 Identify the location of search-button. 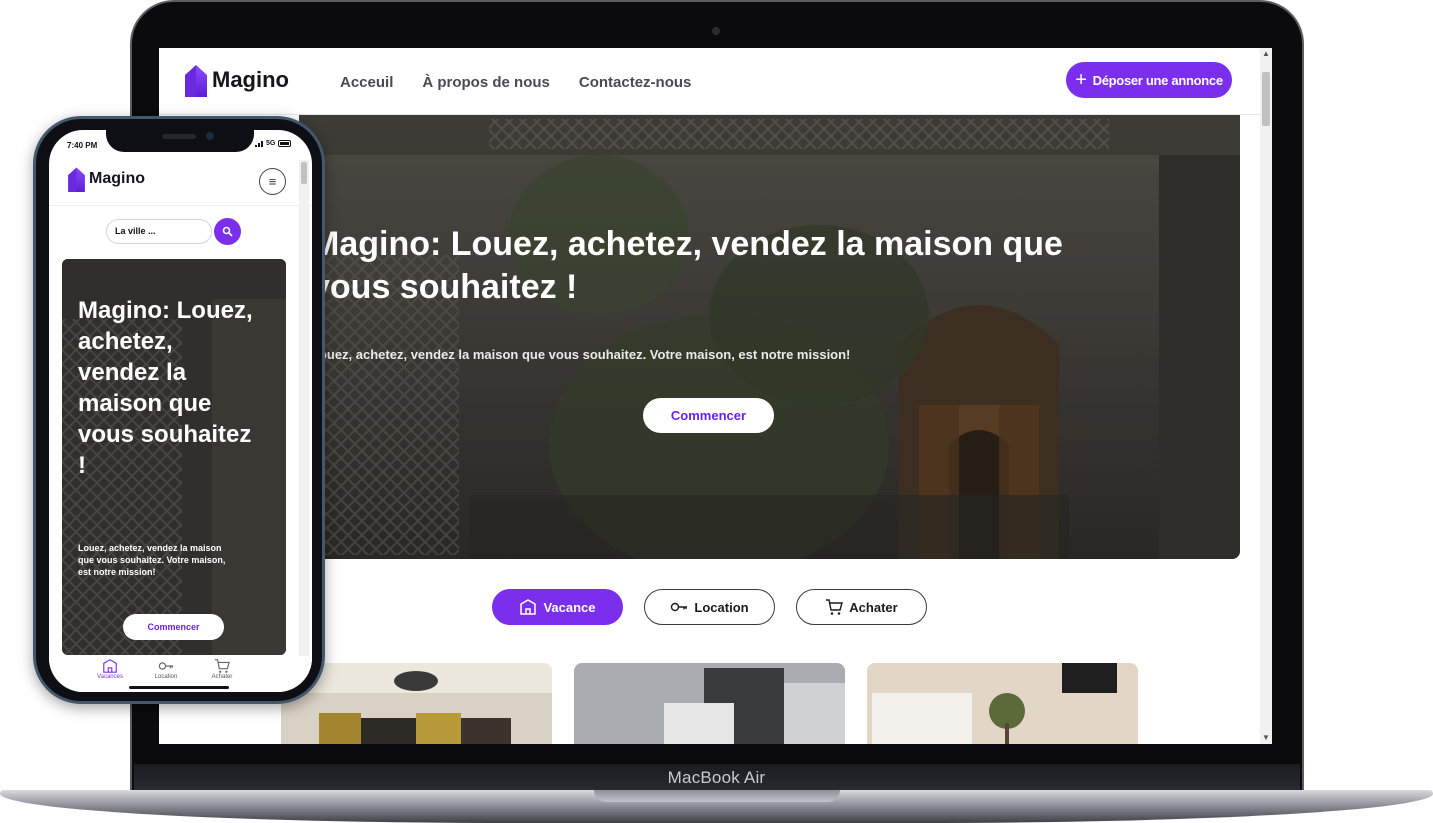
(227, 231).